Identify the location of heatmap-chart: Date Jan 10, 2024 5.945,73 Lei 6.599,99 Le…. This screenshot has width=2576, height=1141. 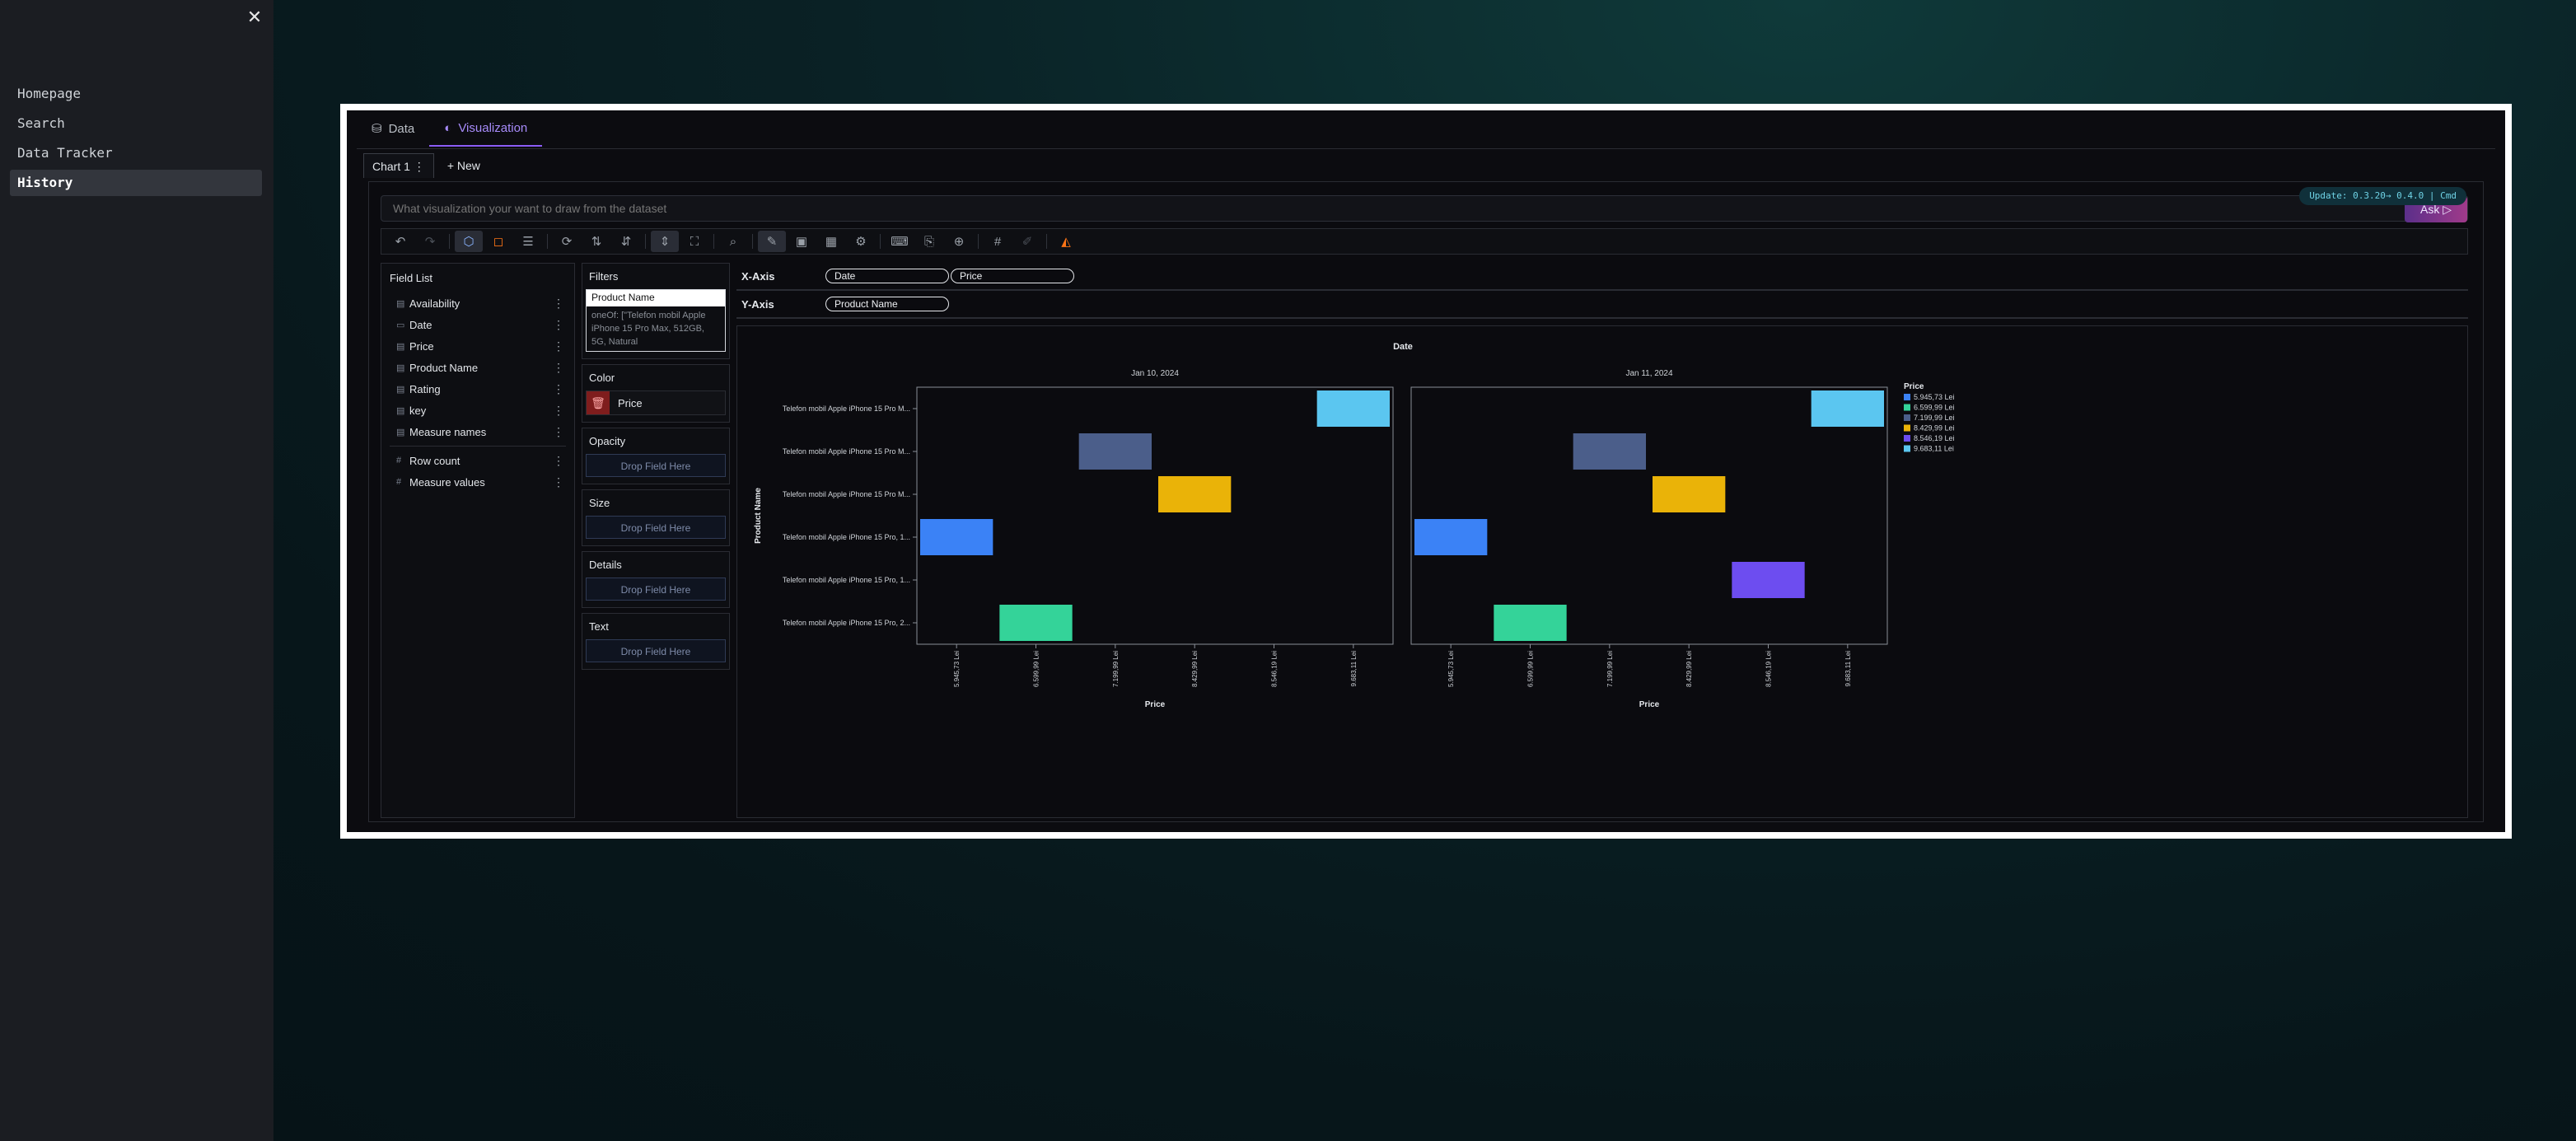
(1354, 525).